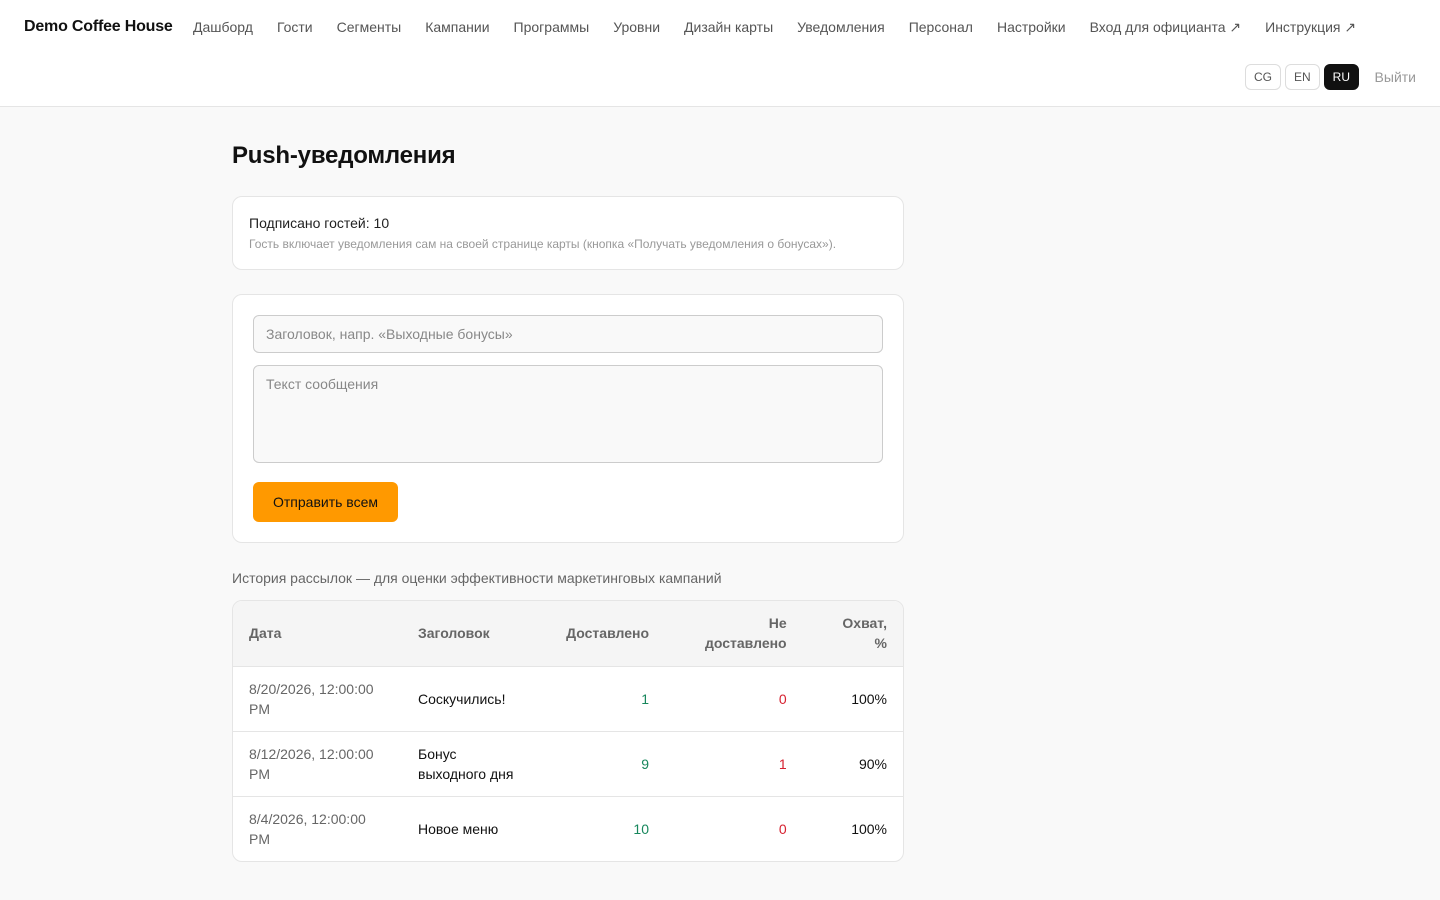 The height and width of the screenshot is (900, 1440). Describe the element at coordinates (603, 764) in the screenshot. I see `row-delivered: 9` at that location.